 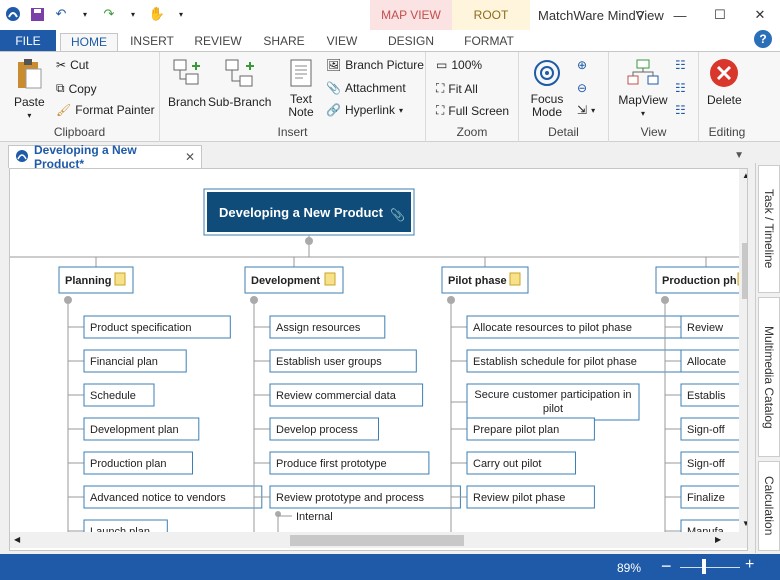 I want to click on context-label-map-view: MAP VIEW, so click(x=411, y=15).